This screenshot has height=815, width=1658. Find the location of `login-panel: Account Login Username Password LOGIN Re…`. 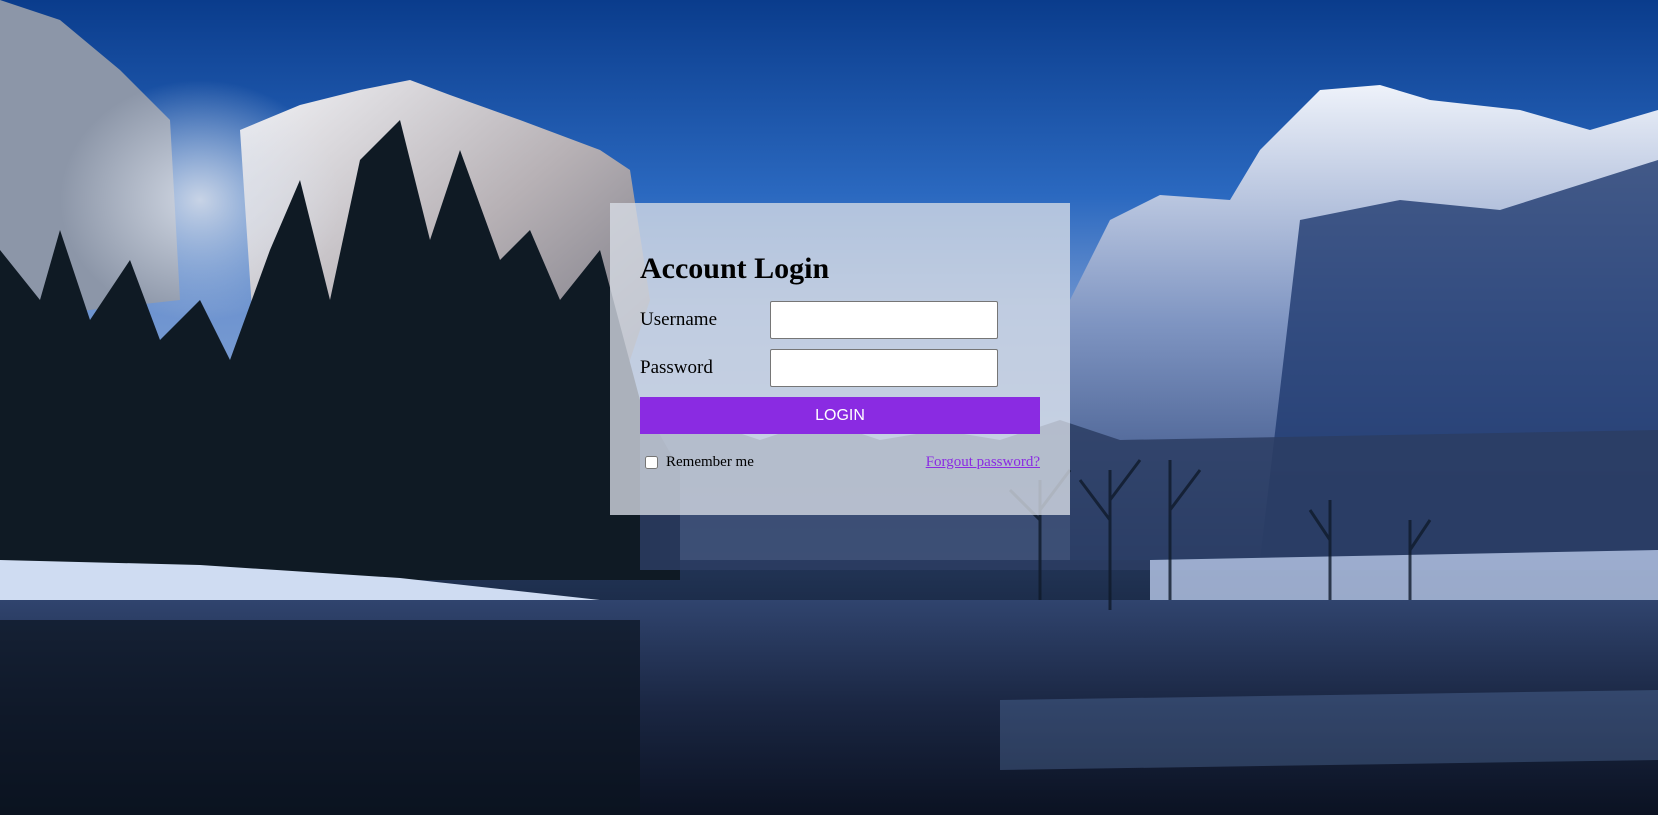

login-panel: Account Login Username Password LOGIN Re… is located at coordinates (840, 359).